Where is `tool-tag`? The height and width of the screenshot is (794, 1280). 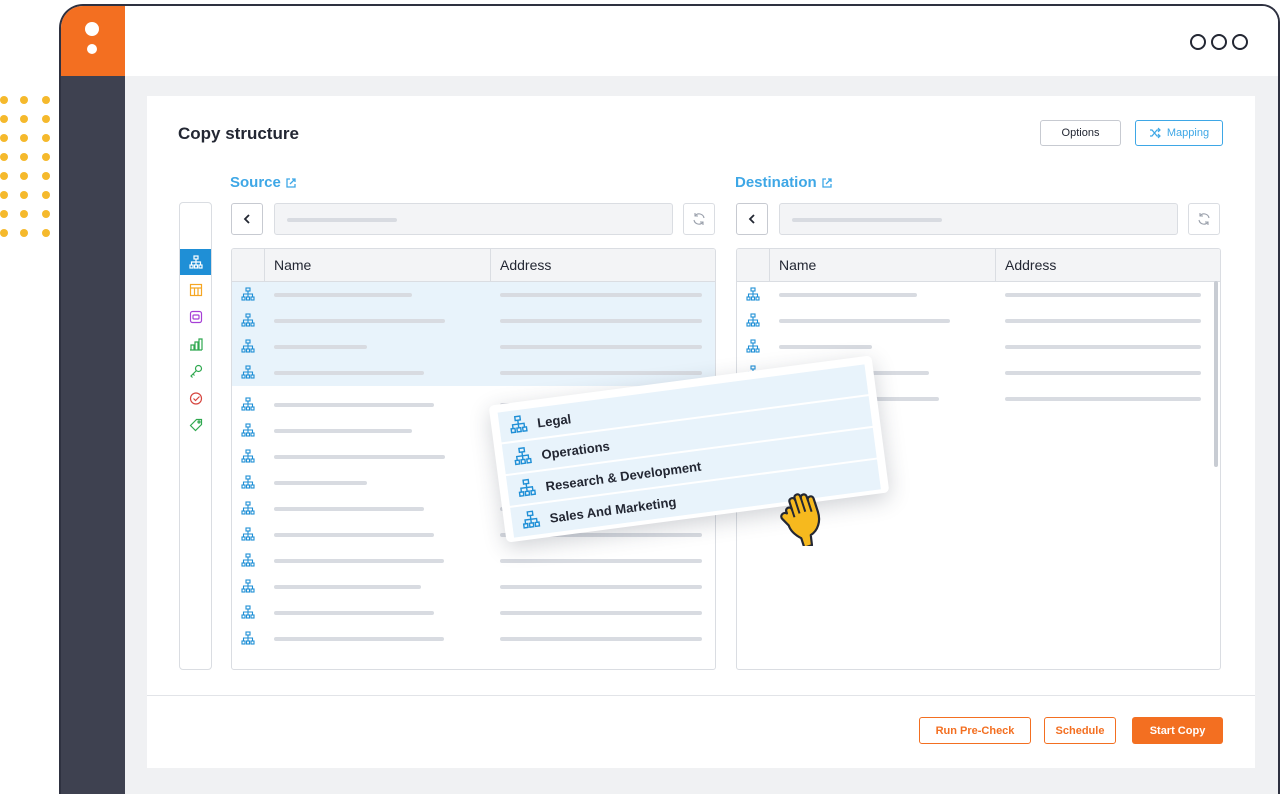
tool-tag is located at coordinates (195, 425).